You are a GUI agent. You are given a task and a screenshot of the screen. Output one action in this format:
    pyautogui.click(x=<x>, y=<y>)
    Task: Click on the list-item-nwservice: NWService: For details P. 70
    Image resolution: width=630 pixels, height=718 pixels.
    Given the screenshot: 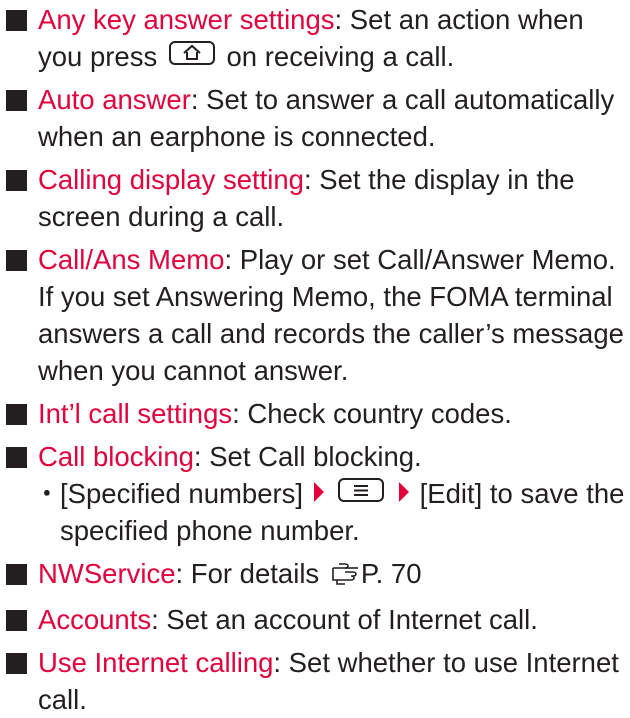 What is the action you would take?
    pyautogui.click(x=315, y=575)
    